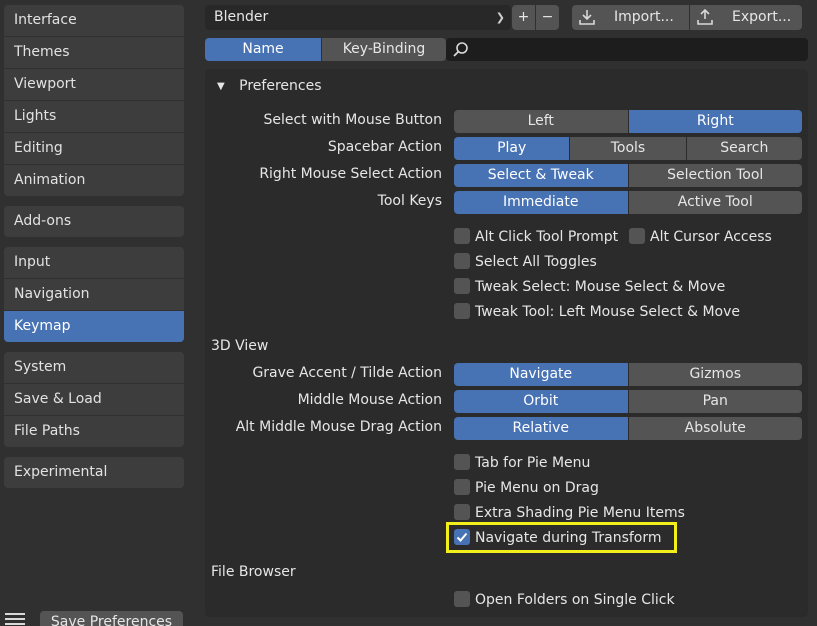  What do you see at coordinates (541, 175) in the screenshot?
I see `option-select-tweak: Select & Tweak` at bounding box center [541, 175].